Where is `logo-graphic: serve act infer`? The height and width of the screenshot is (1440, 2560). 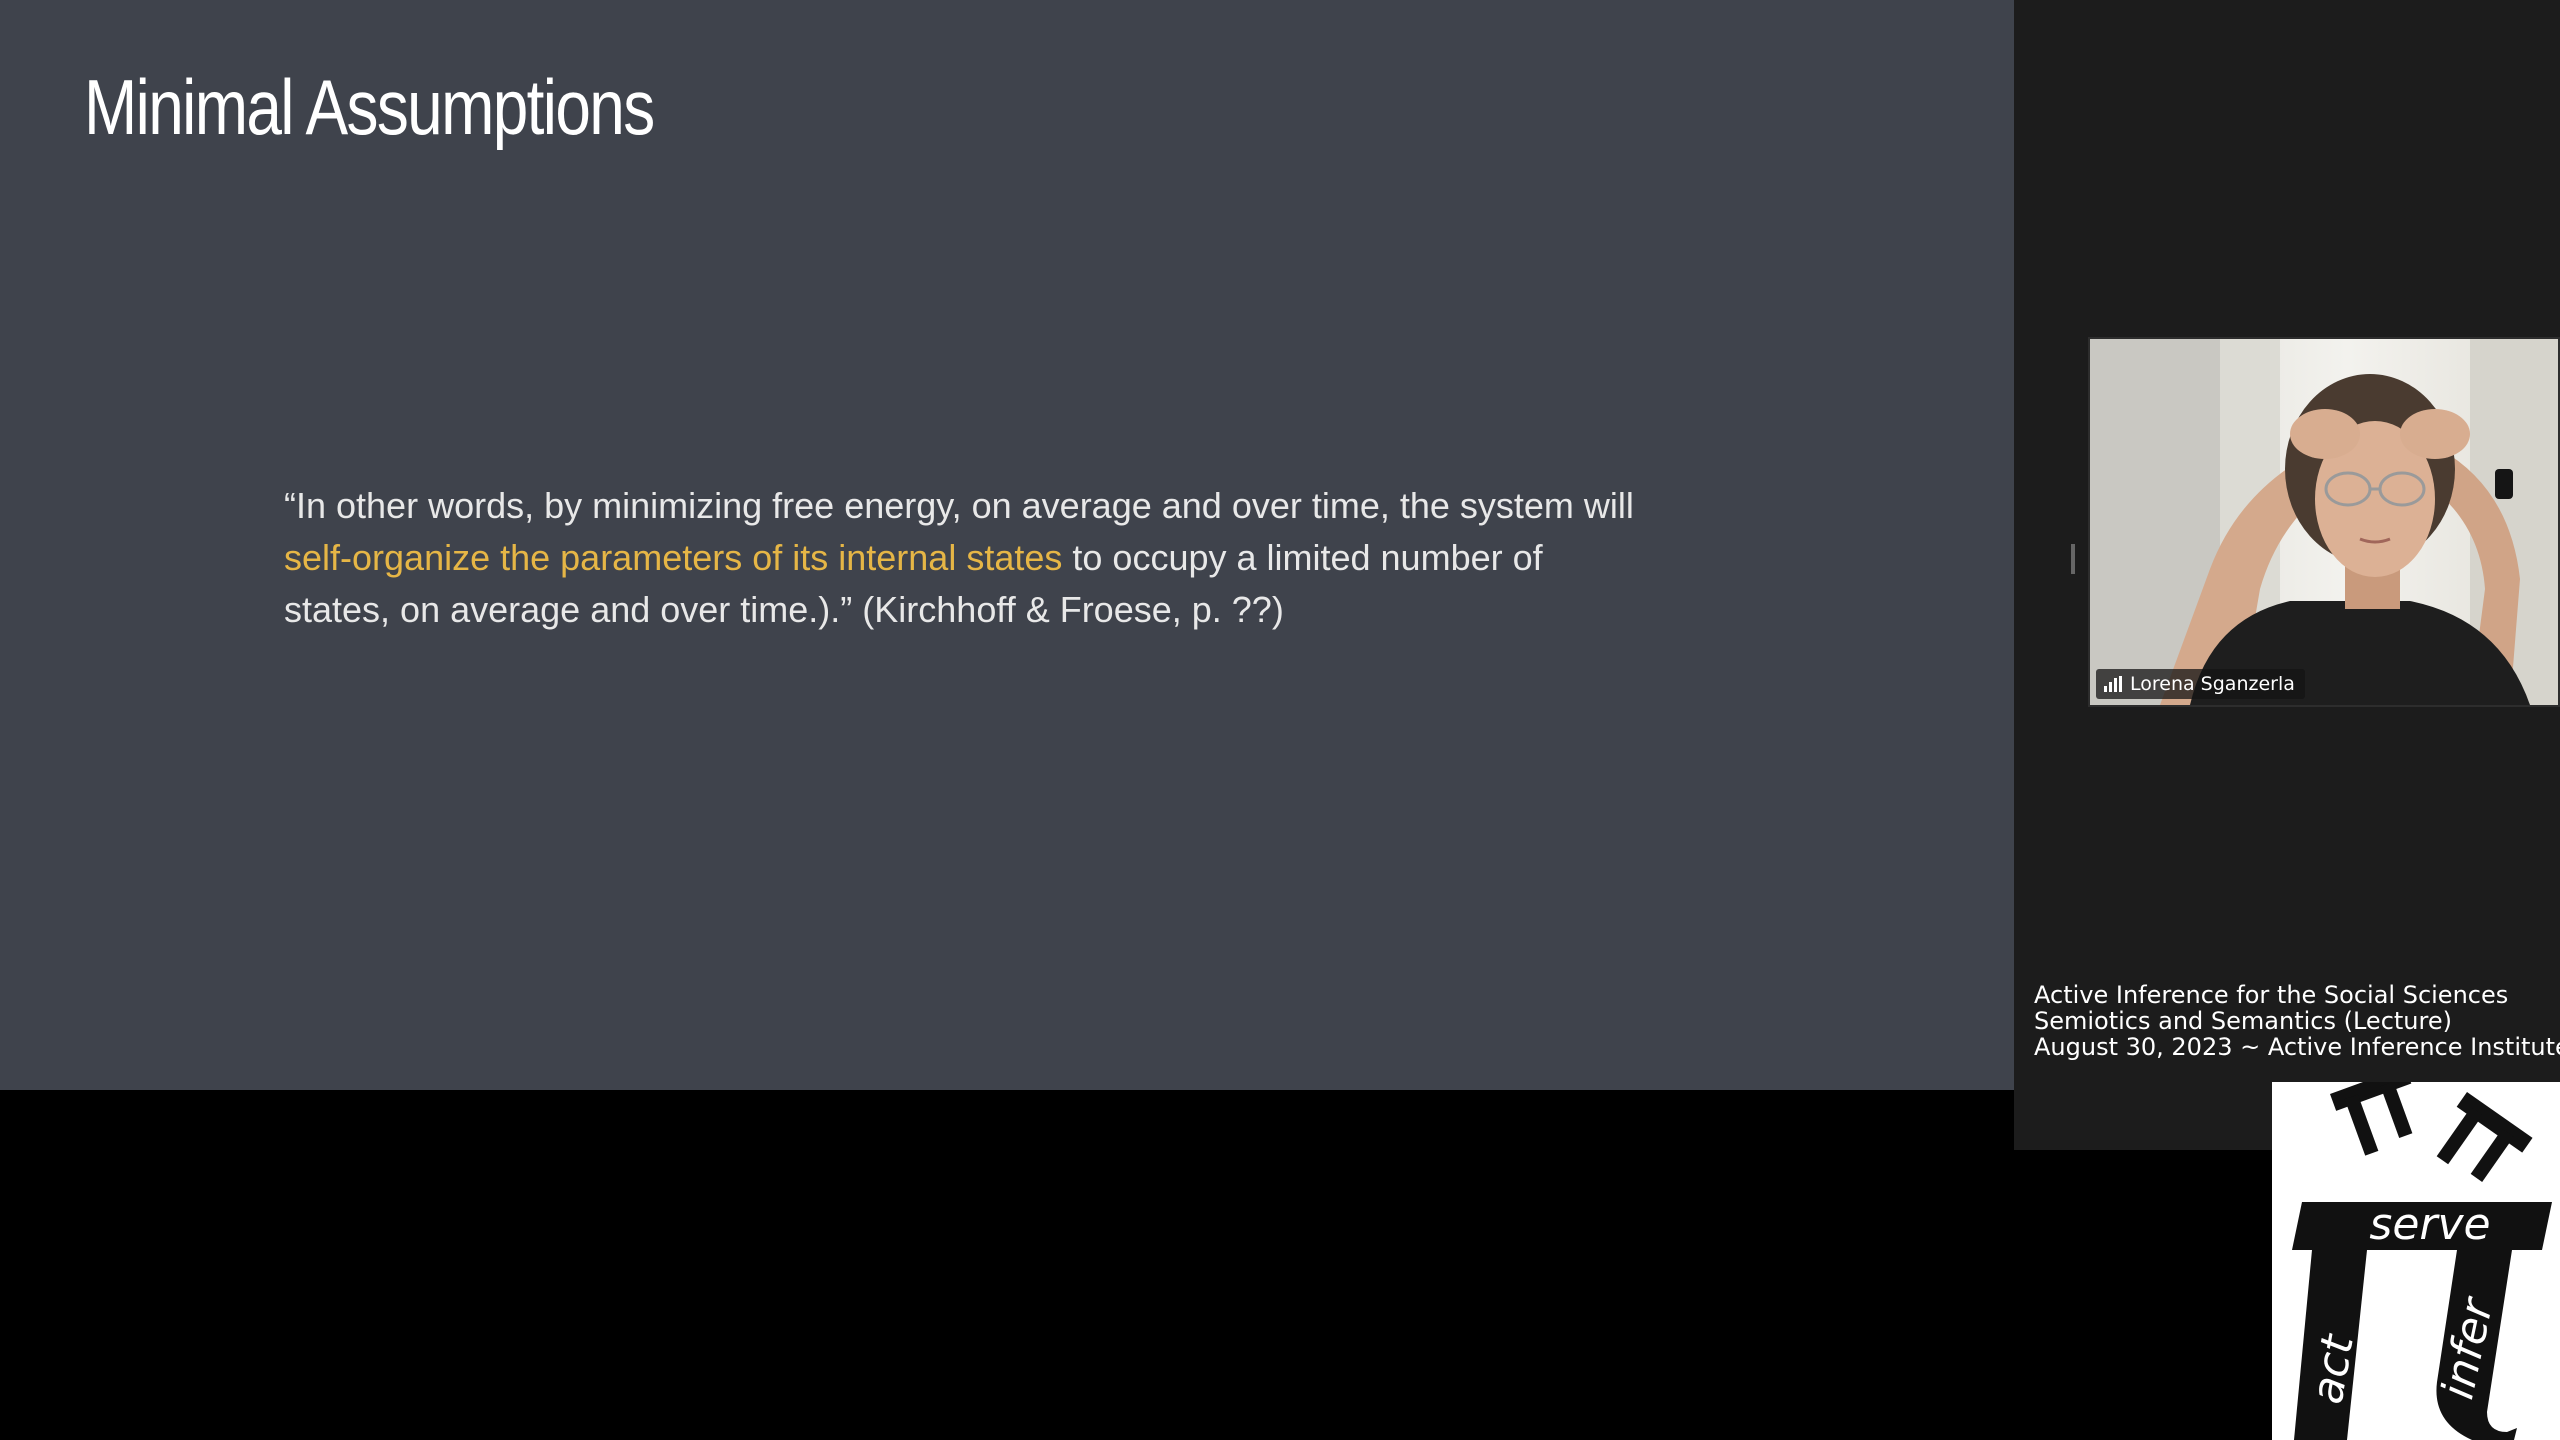
logo-graphic: serve act infer is located at coordinates (2422, 1261).